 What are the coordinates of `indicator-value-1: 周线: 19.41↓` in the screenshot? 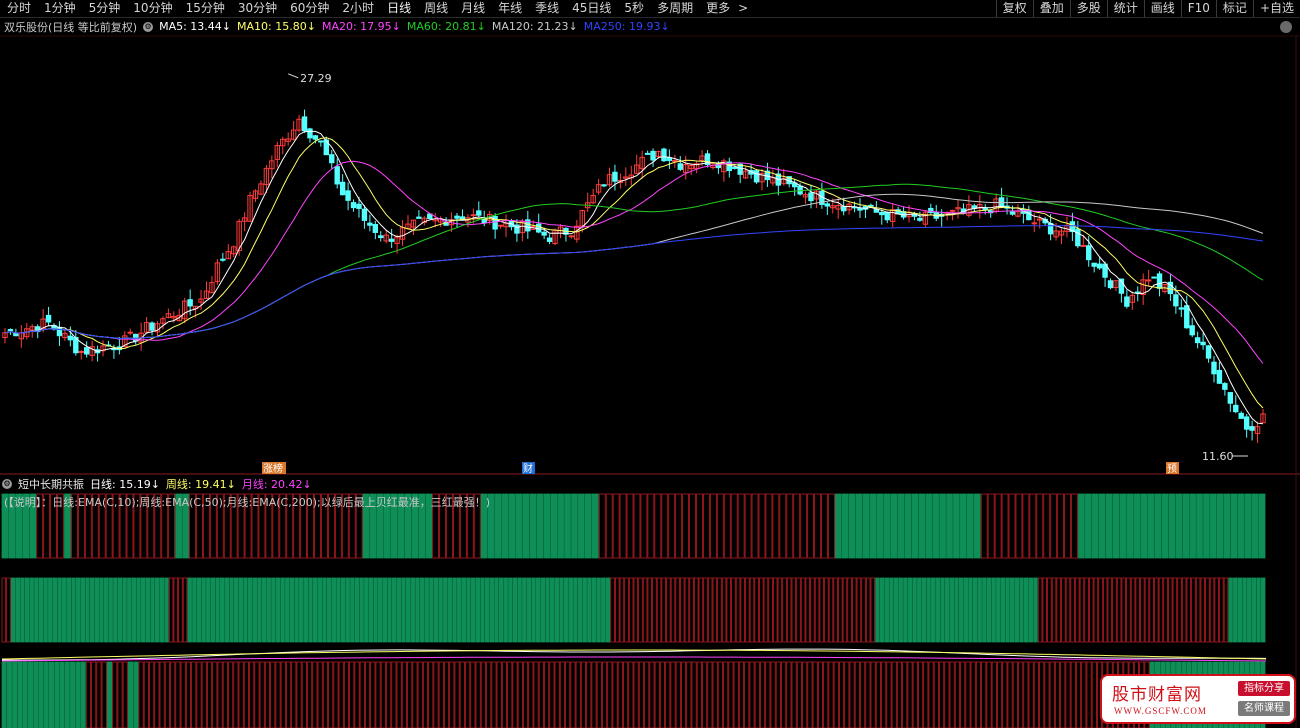 It's located at (200, 484).